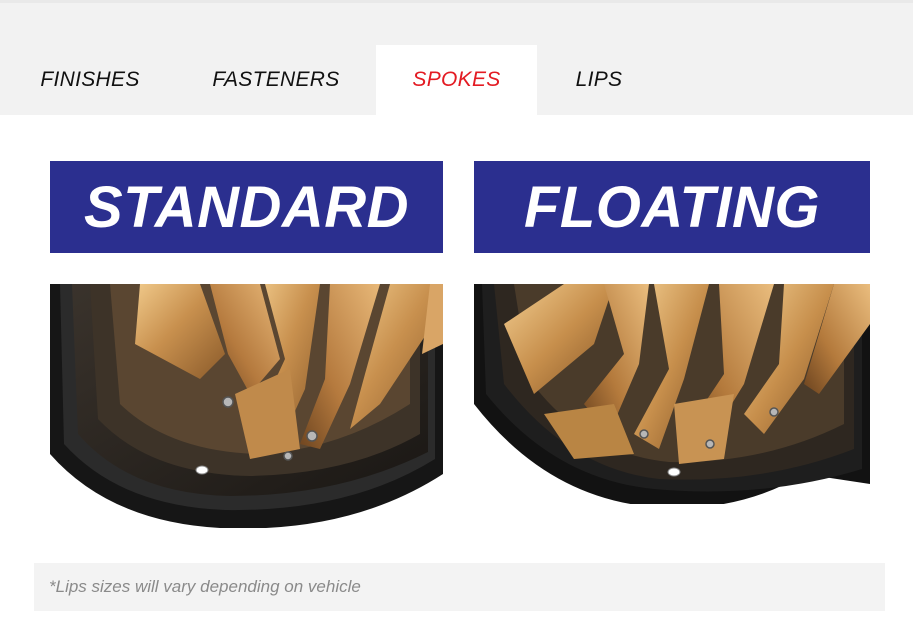 The image size is (913, 637). I want to click on tab-finishes: FINISHES, so click(90, 80).